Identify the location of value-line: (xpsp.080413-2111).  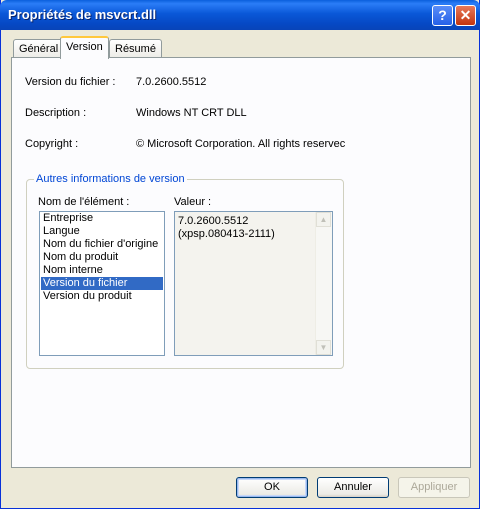
(226, 234).